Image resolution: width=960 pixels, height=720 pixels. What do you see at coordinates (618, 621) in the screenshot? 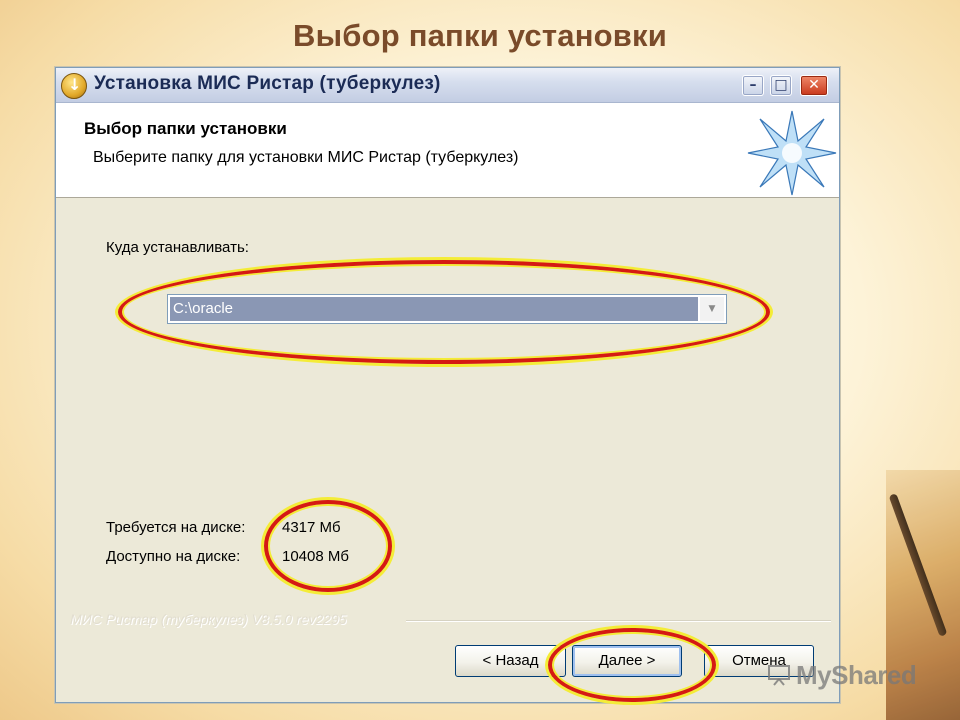
I see `separator-line` at bounding box center [618, 621].